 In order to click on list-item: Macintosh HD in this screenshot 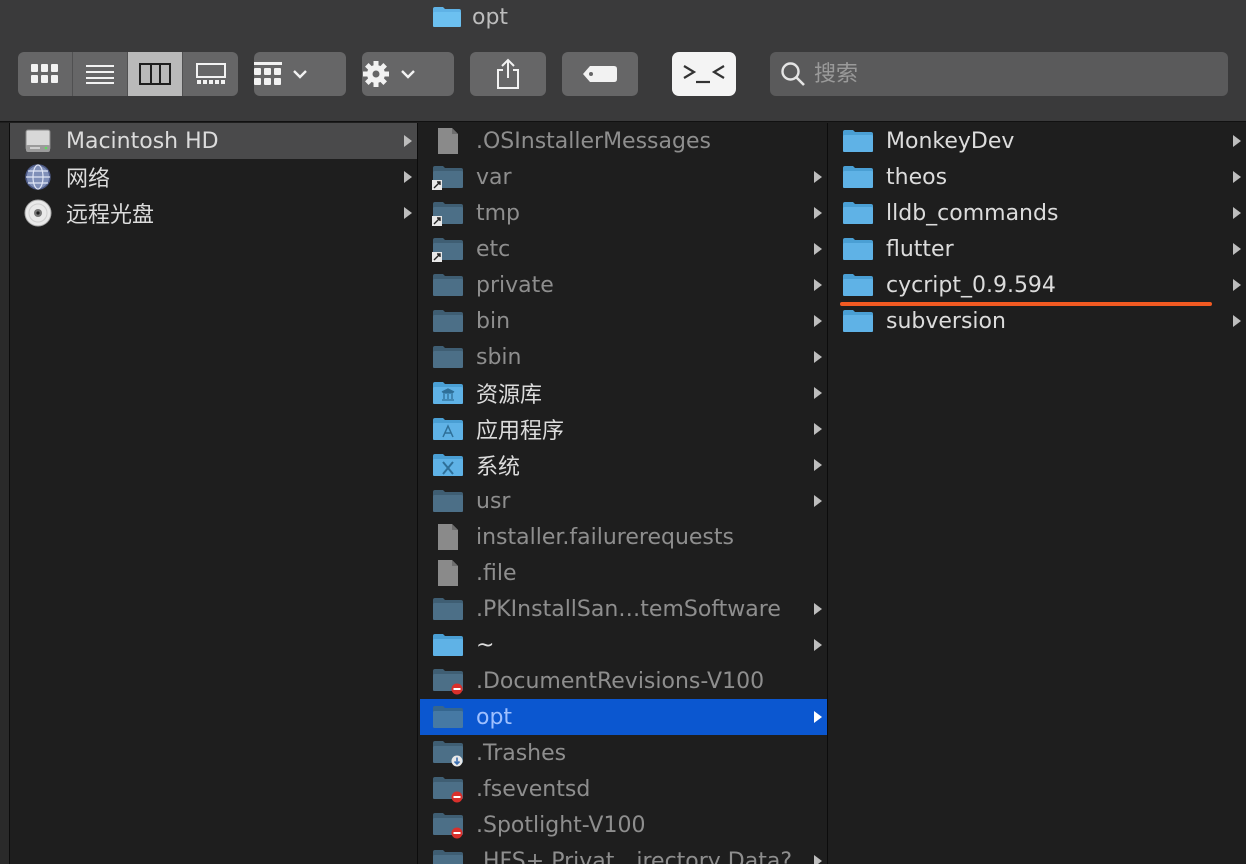, I will do `click(213, 141)`.